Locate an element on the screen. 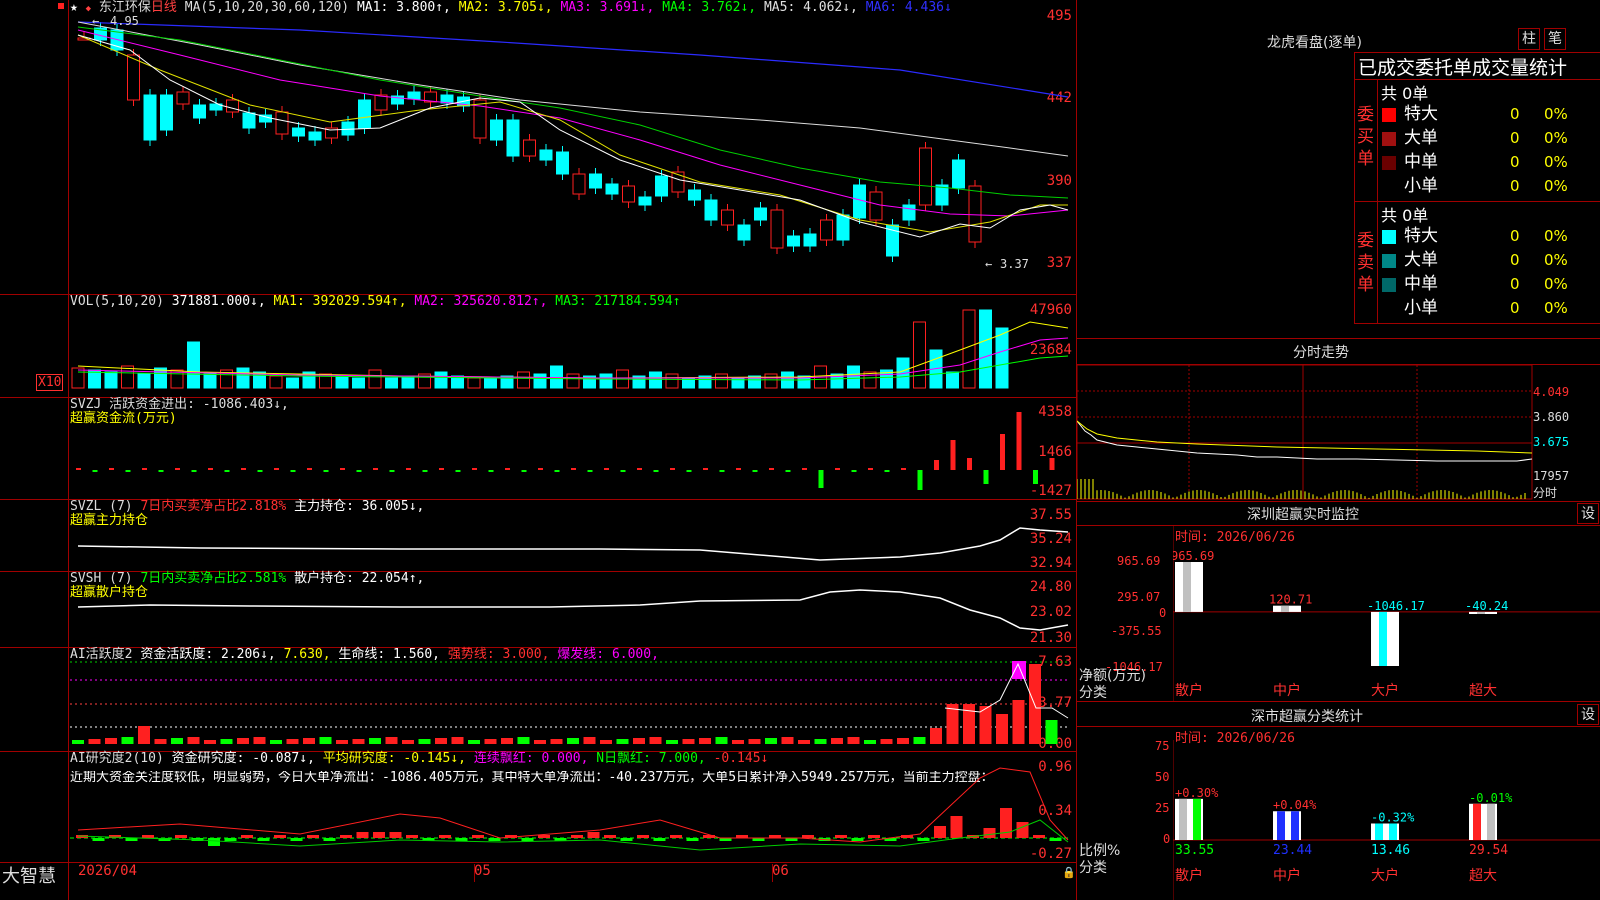 The height and width of the screenshot is (900, 1600). buy-side-label: 委买单 is located at coordinates (1365, 137).